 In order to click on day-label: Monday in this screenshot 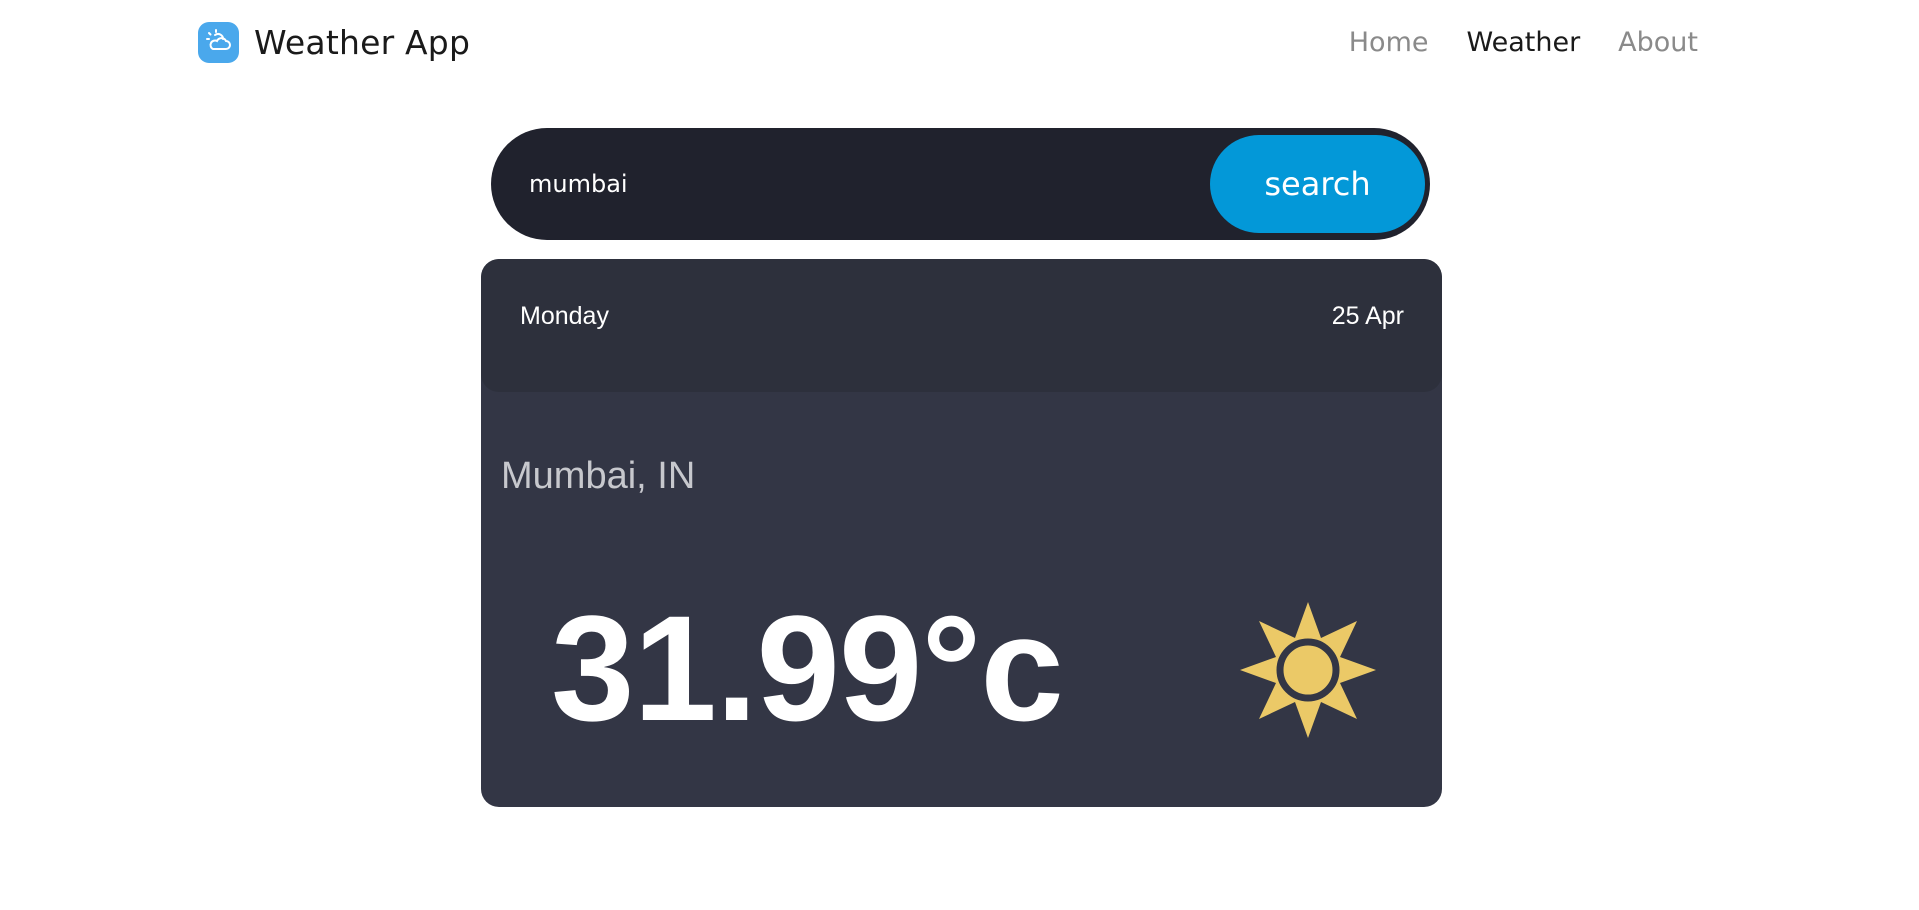, I will do `click(564, 316)`.